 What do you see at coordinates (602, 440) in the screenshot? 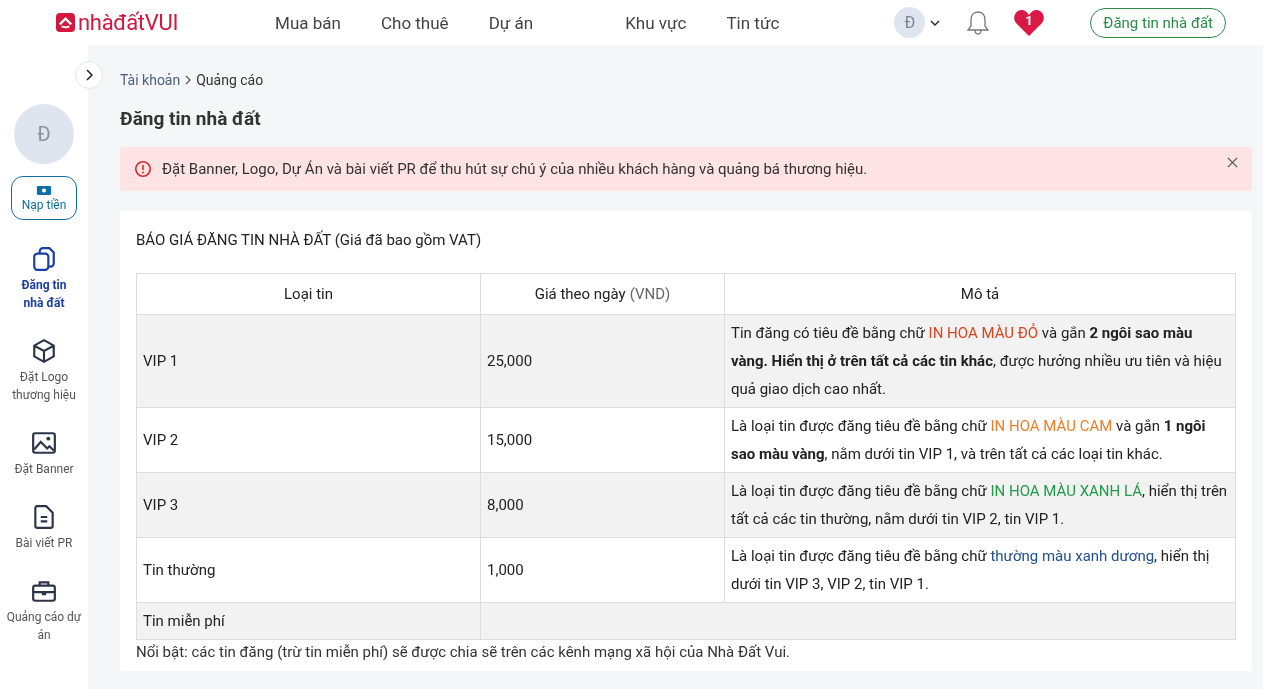
I see `table-cell: 15,000` at bounding box center [602, 440].